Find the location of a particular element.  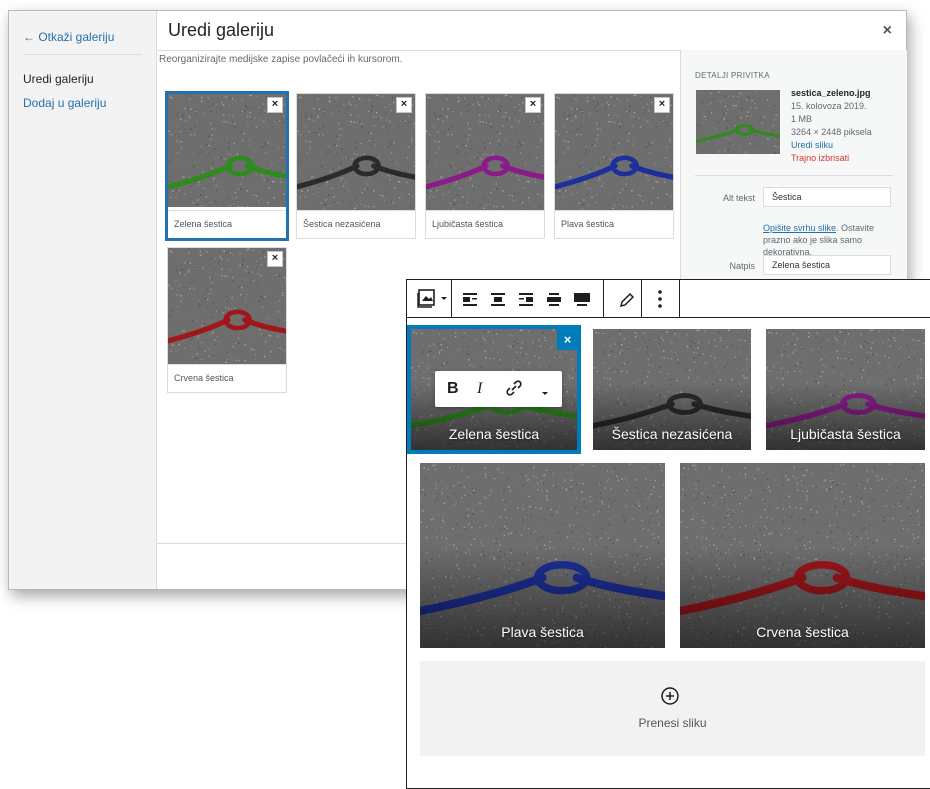

cancel-gallery-link: ← Otkaži galeriju is located at coordinates (68, 37).